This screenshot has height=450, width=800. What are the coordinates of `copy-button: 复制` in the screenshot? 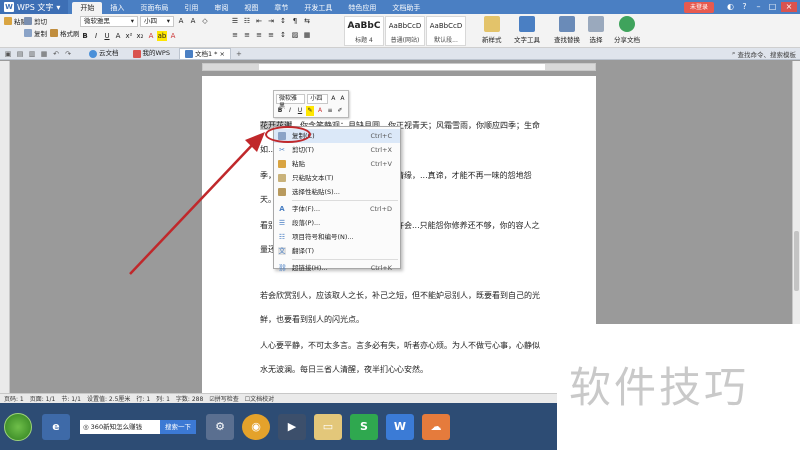 It's located at (35, 33).